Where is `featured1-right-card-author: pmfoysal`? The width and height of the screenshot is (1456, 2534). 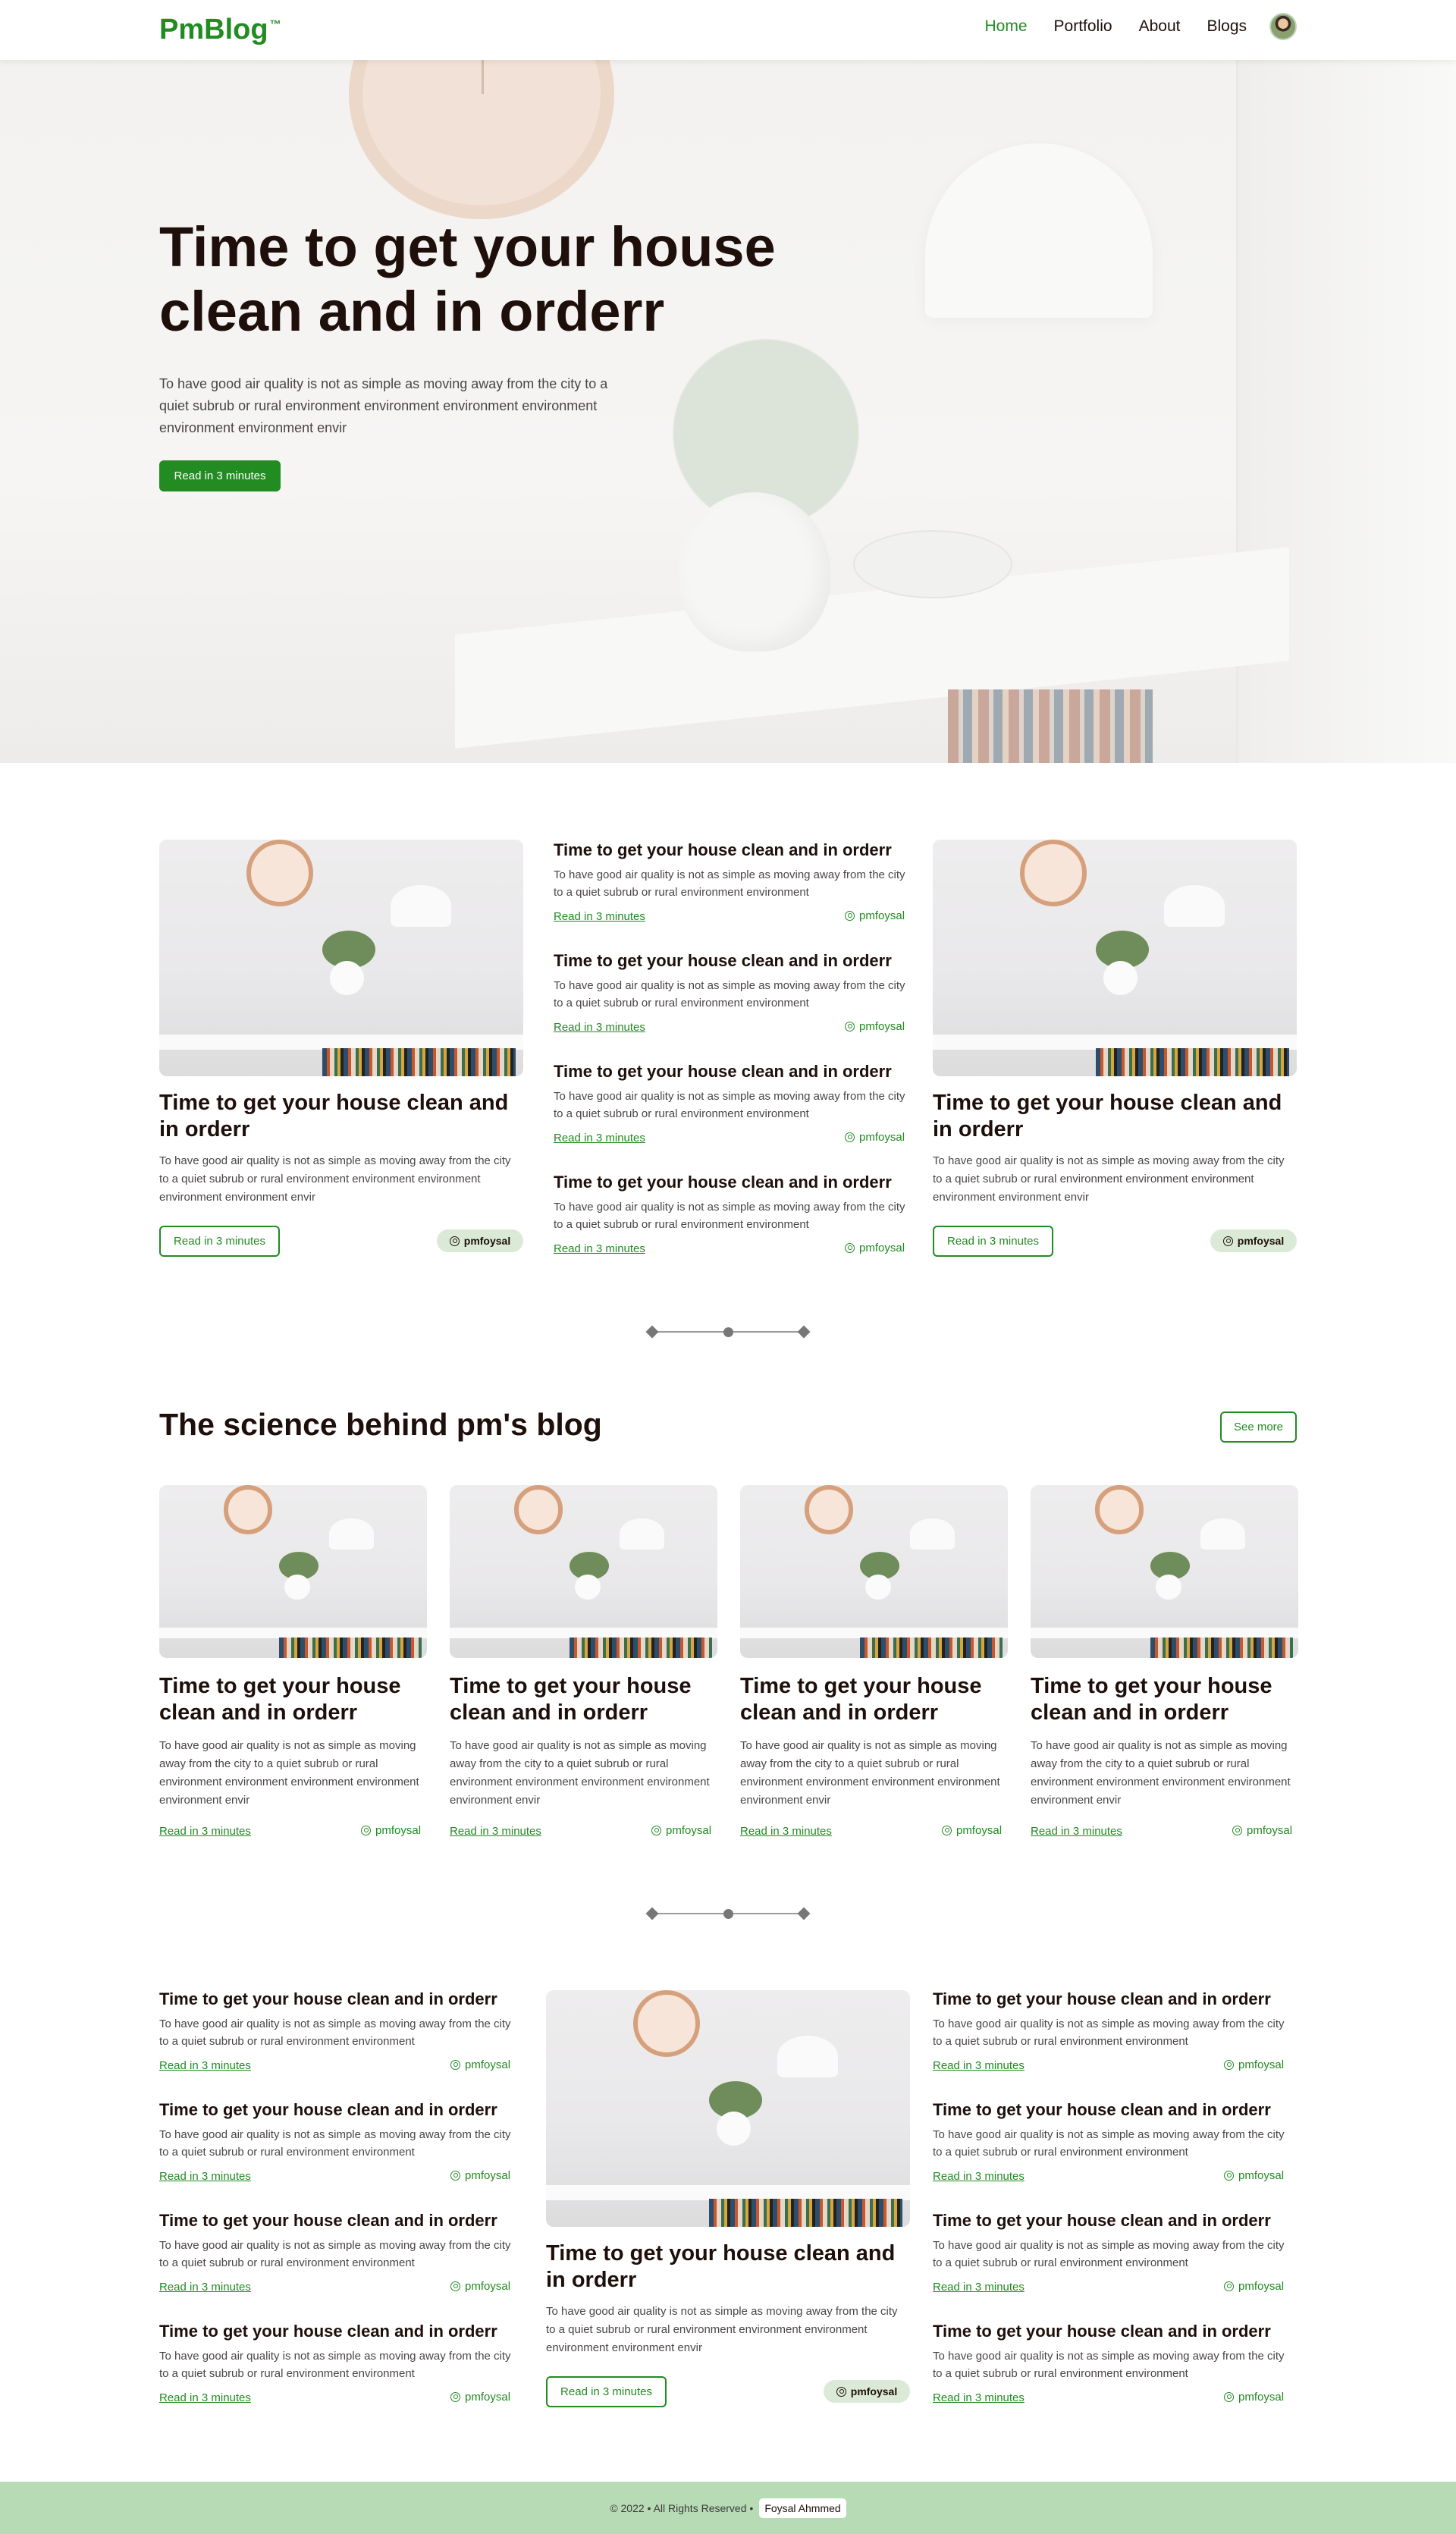
featured1-right-card-author: pmfoysal is located at coordinates (1253, 1240).